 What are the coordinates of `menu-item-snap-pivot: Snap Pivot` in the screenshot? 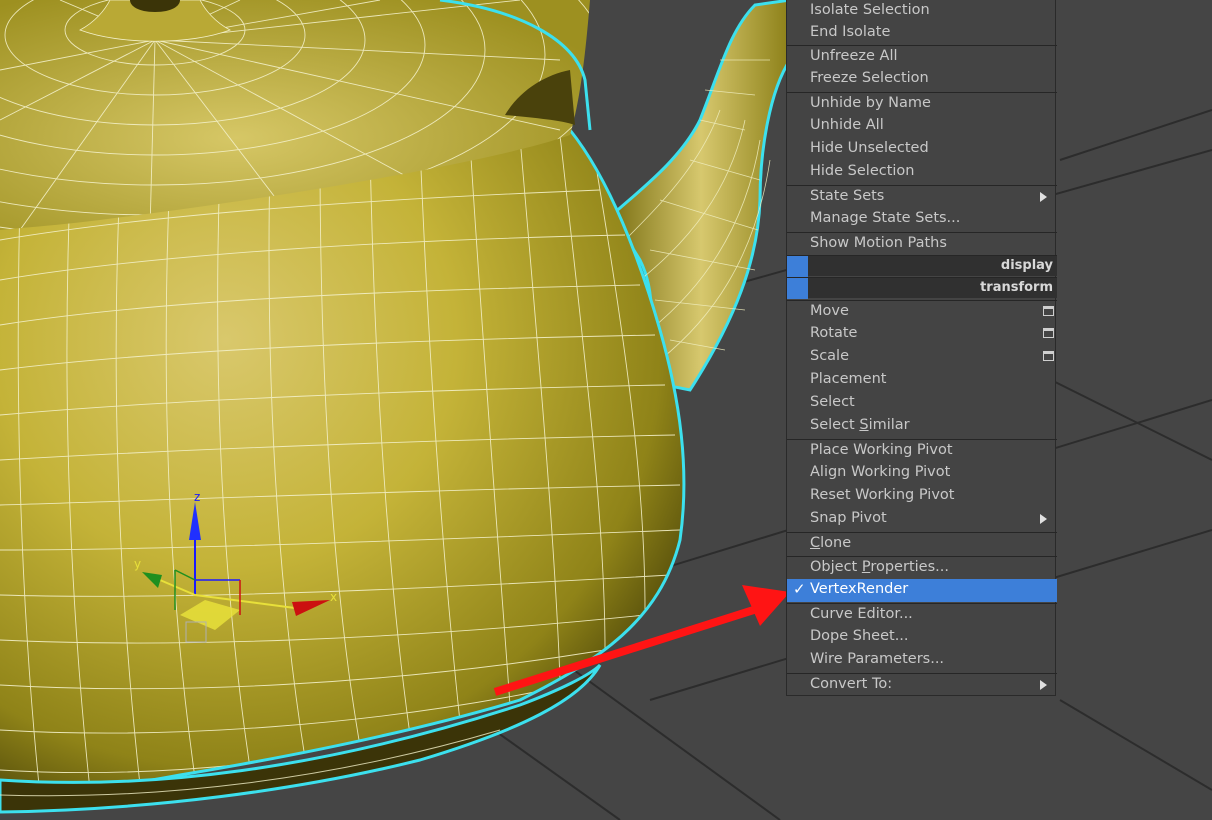 It's located at (922, 519).